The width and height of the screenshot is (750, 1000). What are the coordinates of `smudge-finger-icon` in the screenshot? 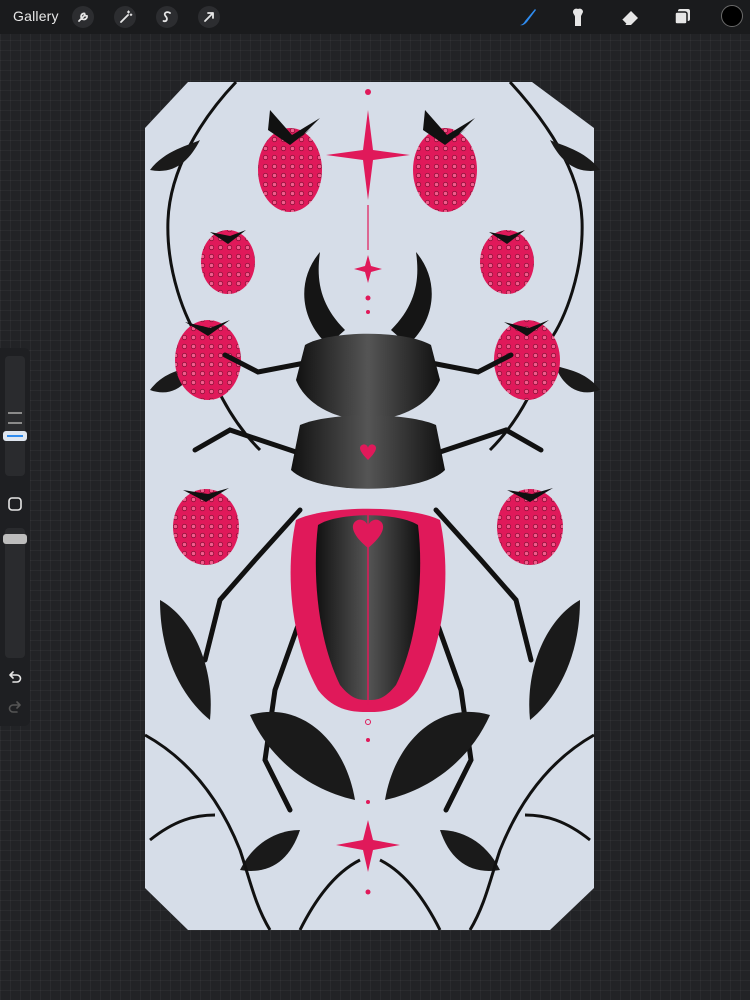 It's located at (578, 17).